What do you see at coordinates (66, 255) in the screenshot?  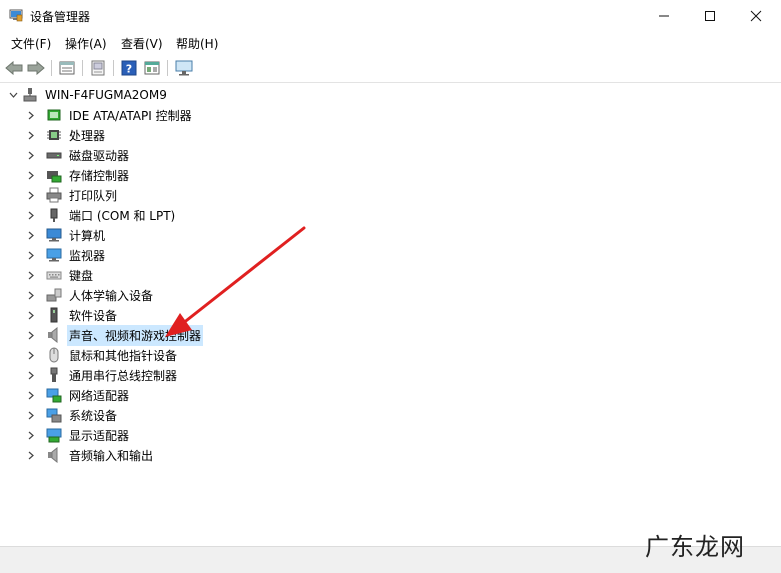 I see `tree-item: 监视器` at bounding box center [66, 255].